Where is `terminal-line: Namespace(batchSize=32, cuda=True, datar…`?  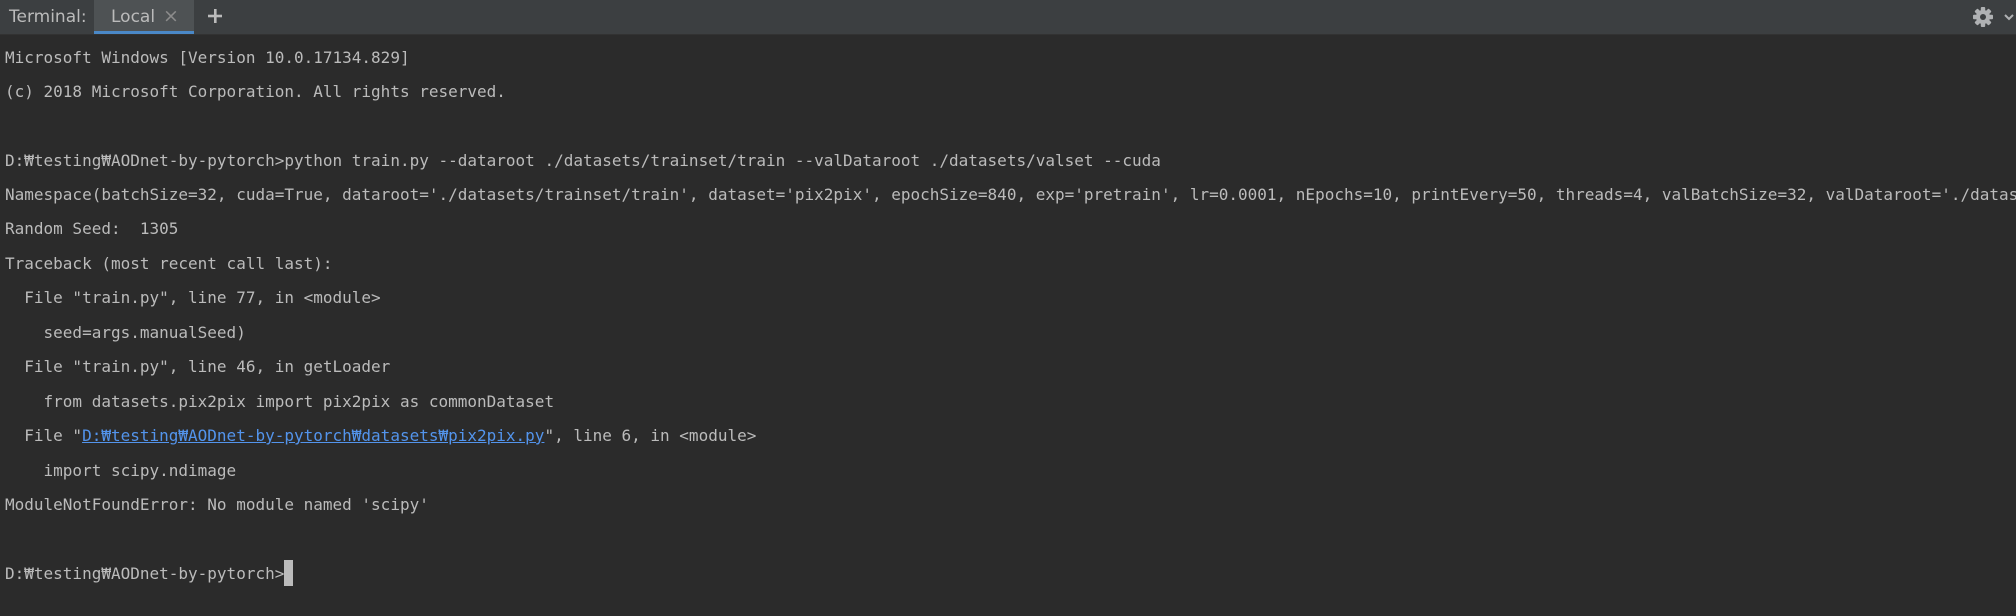
terminal-line: Namespace(batchSize=32, cuda=True, datar… is located at coordinates (1010, 194).